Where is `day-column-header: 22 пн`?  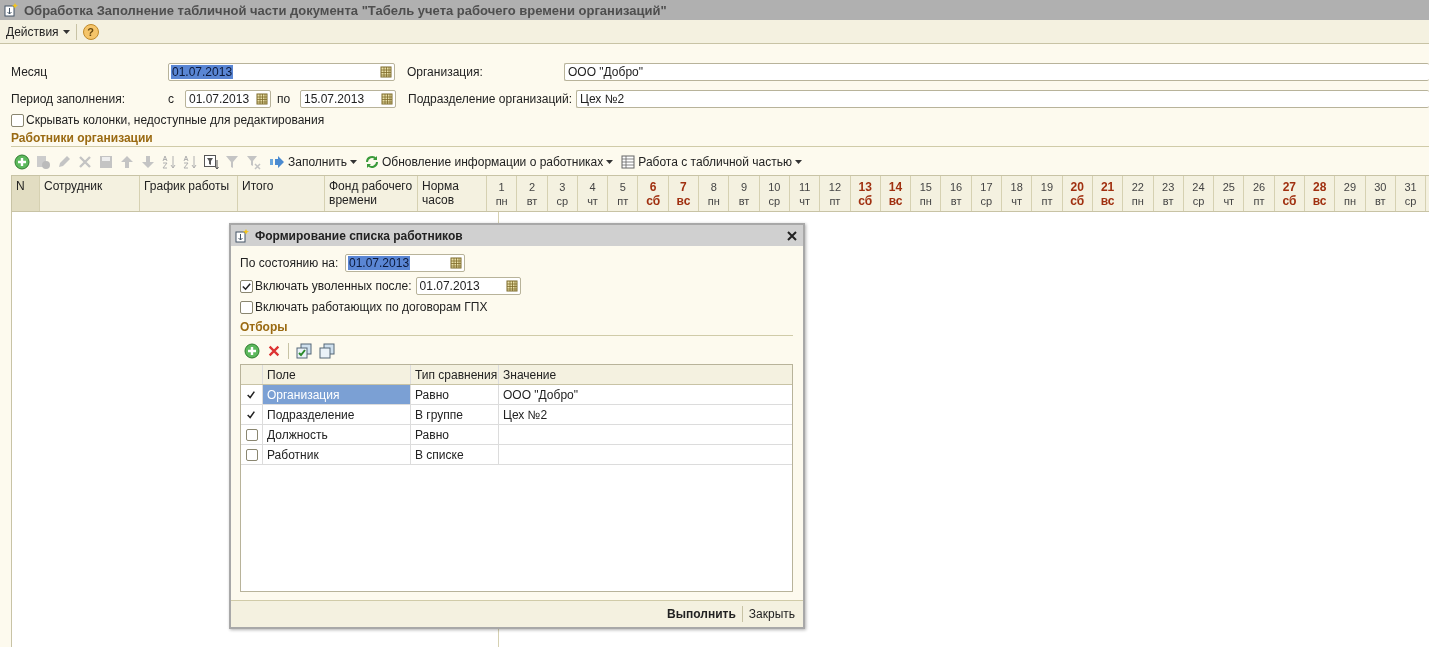
day-column-header: 22 пн is located at coordinates (1138, 193).